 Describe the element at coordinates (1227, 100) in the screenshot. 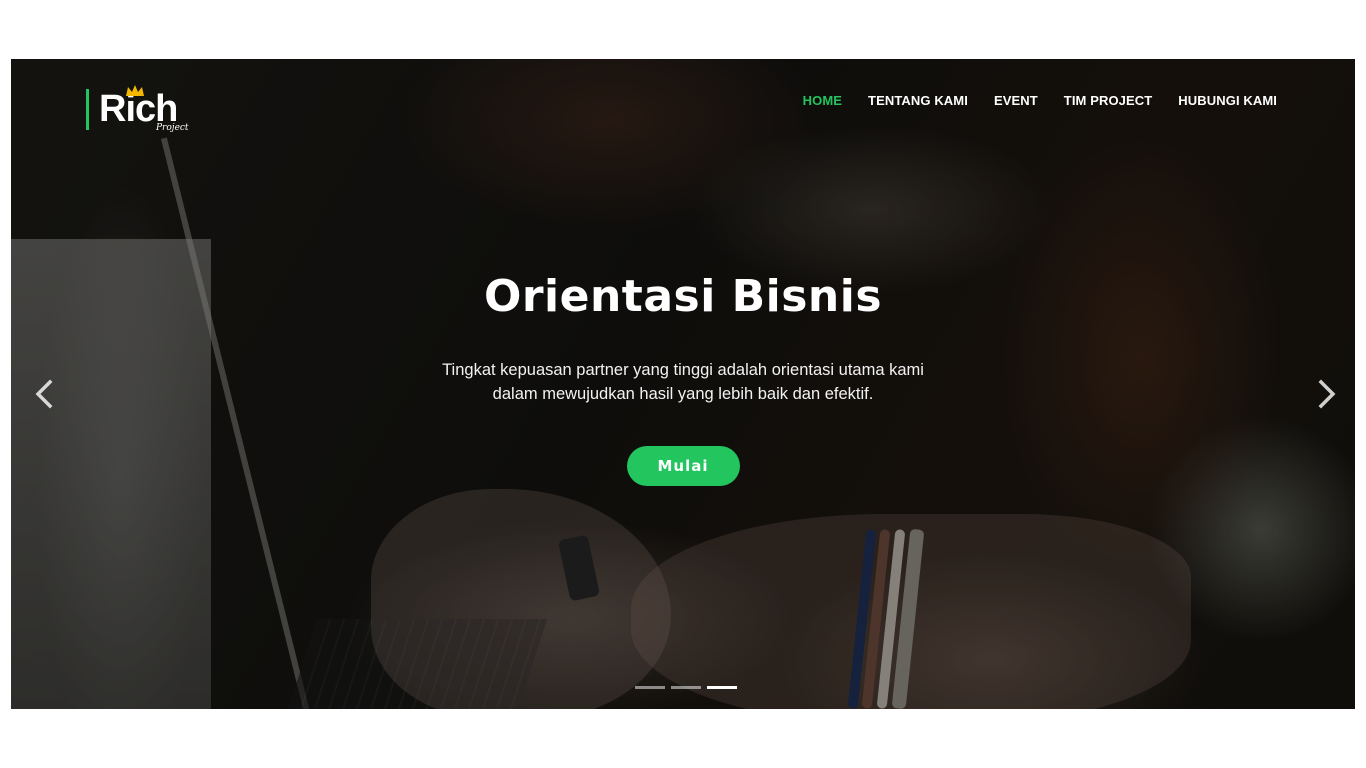

I see `nav-item-hubungi-kami: HUBUNGI KAMI` at that location.